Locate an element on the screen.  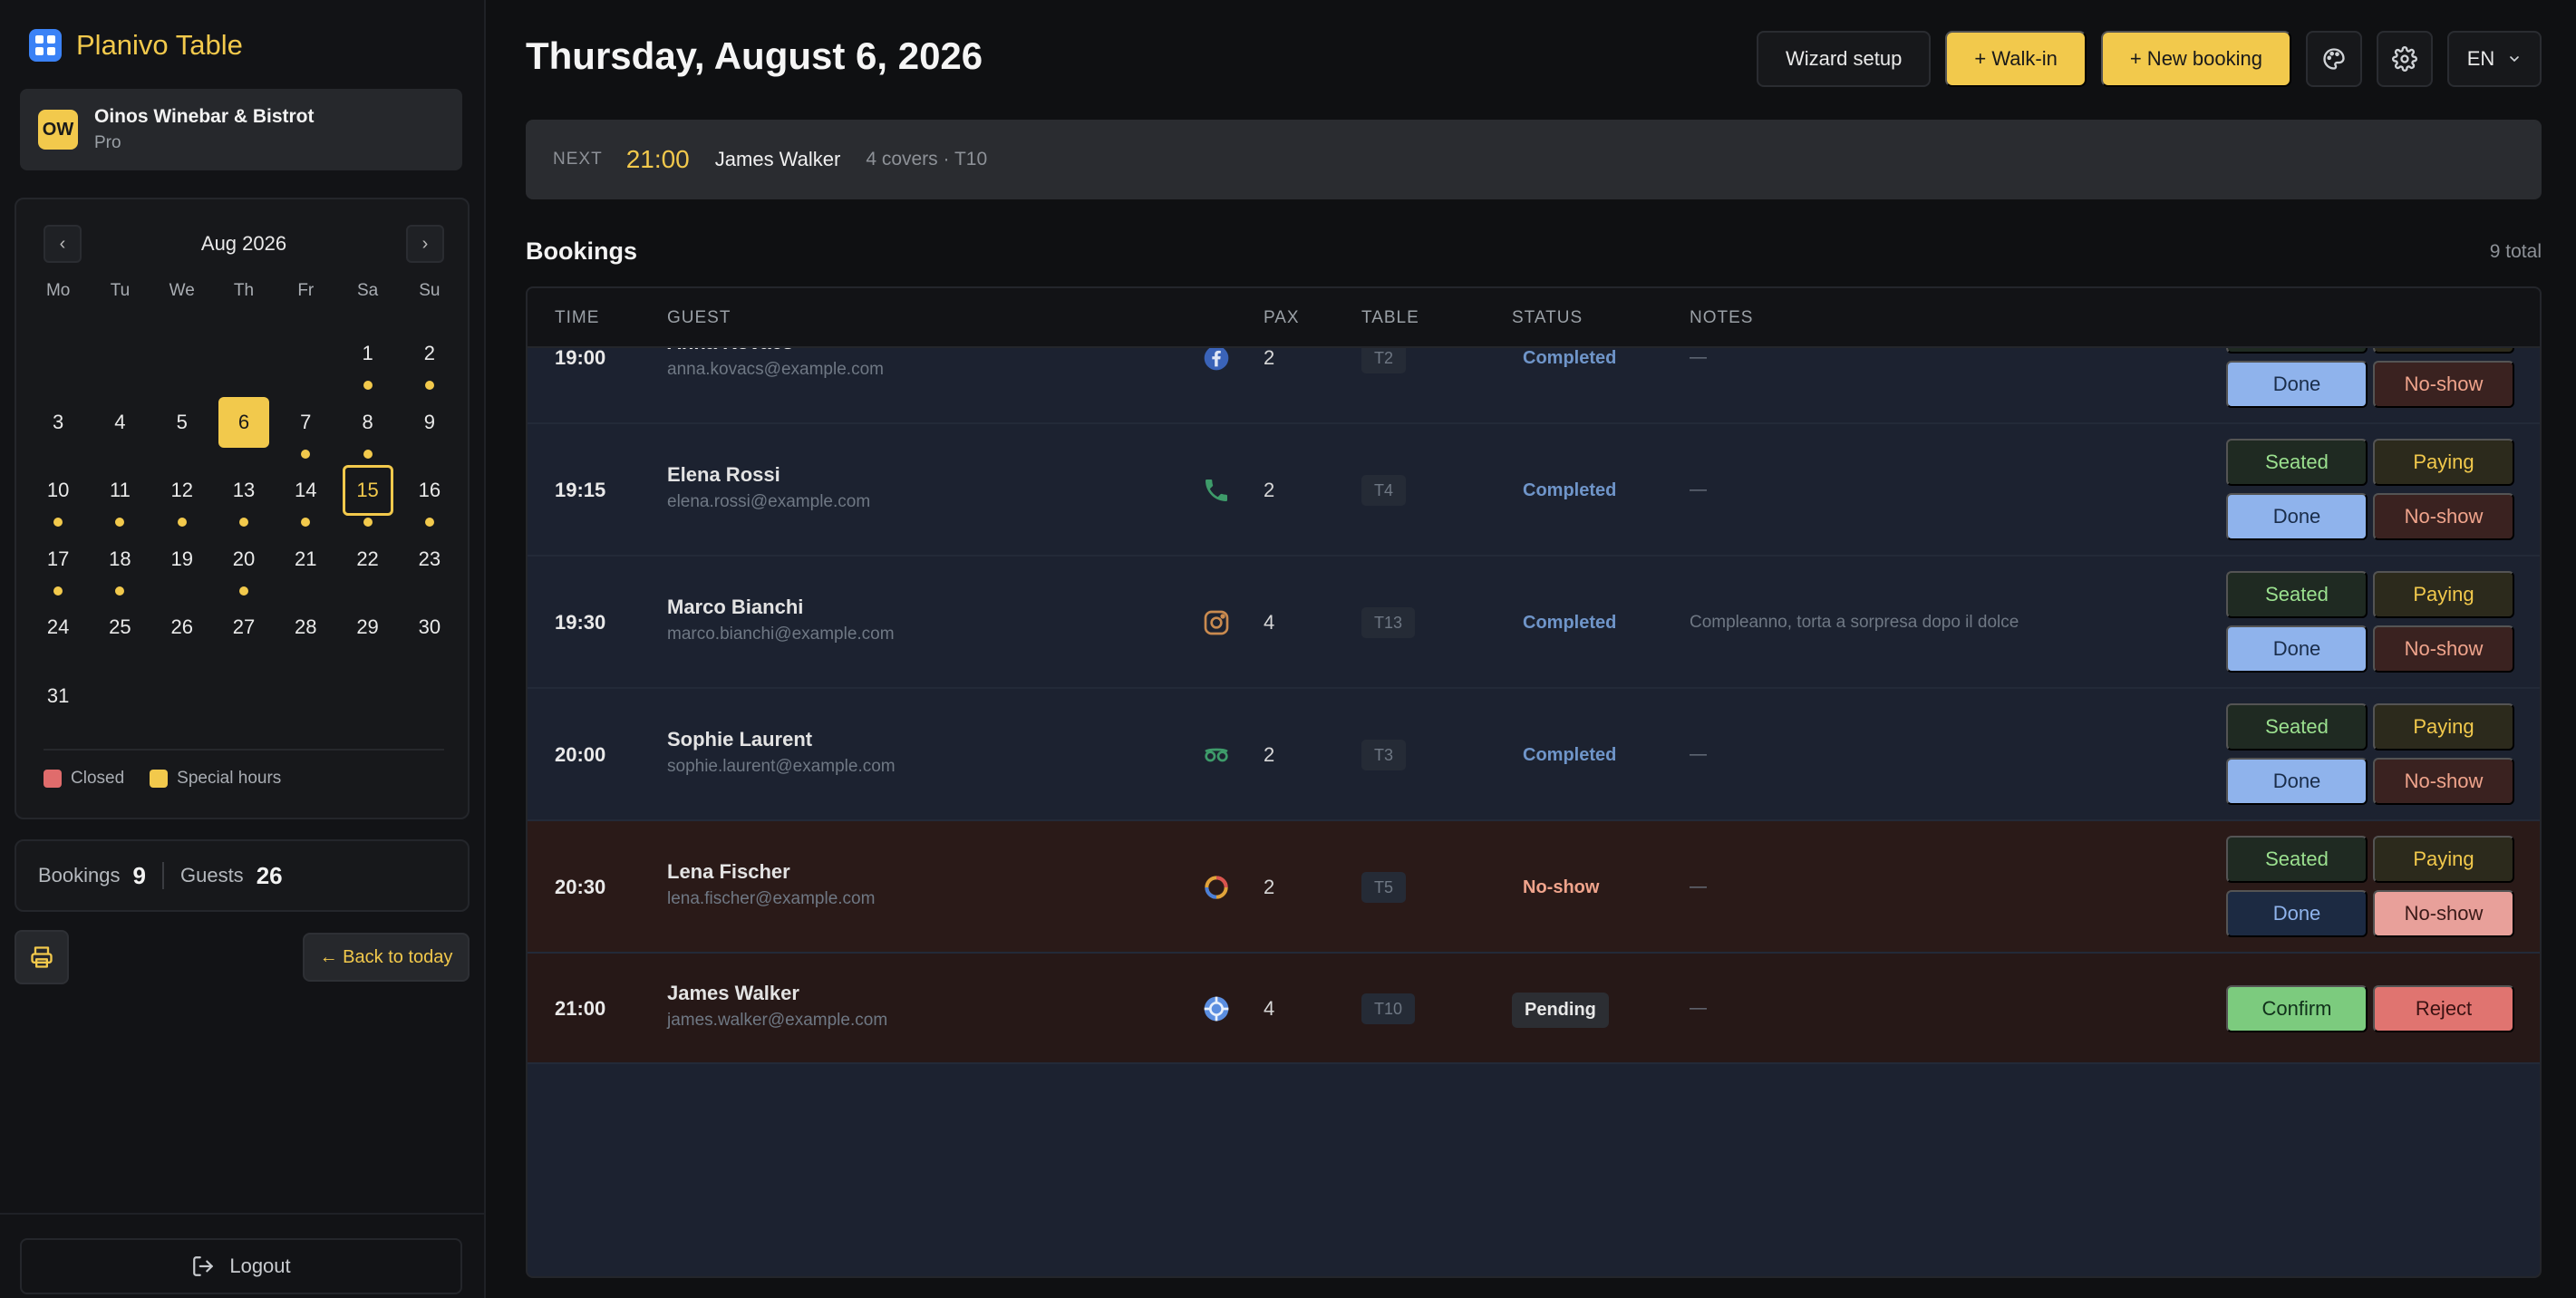
calendar-day-cell: 7 is located at coordinates (305, 421).